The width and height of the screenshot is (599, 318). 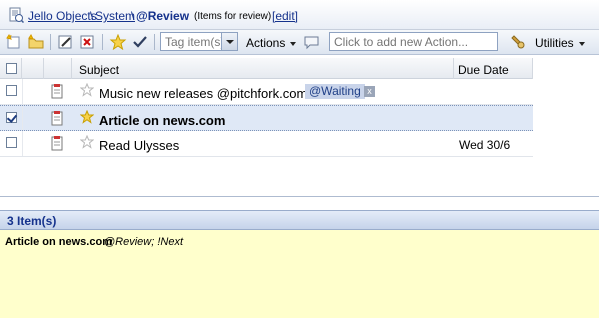 I want to click on panel-divider, so click(x=299, y=196).